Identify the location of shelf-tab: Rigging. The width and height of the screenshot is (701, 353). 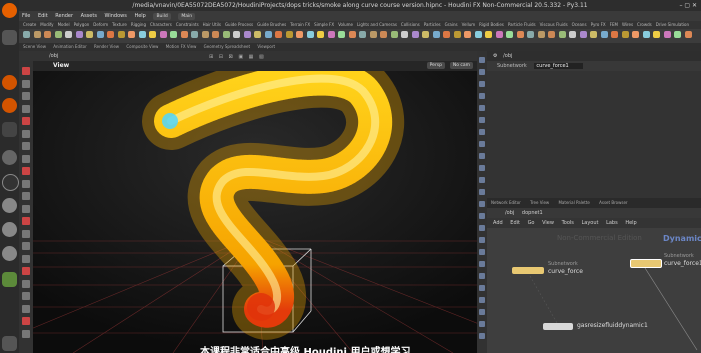
(138, 24).